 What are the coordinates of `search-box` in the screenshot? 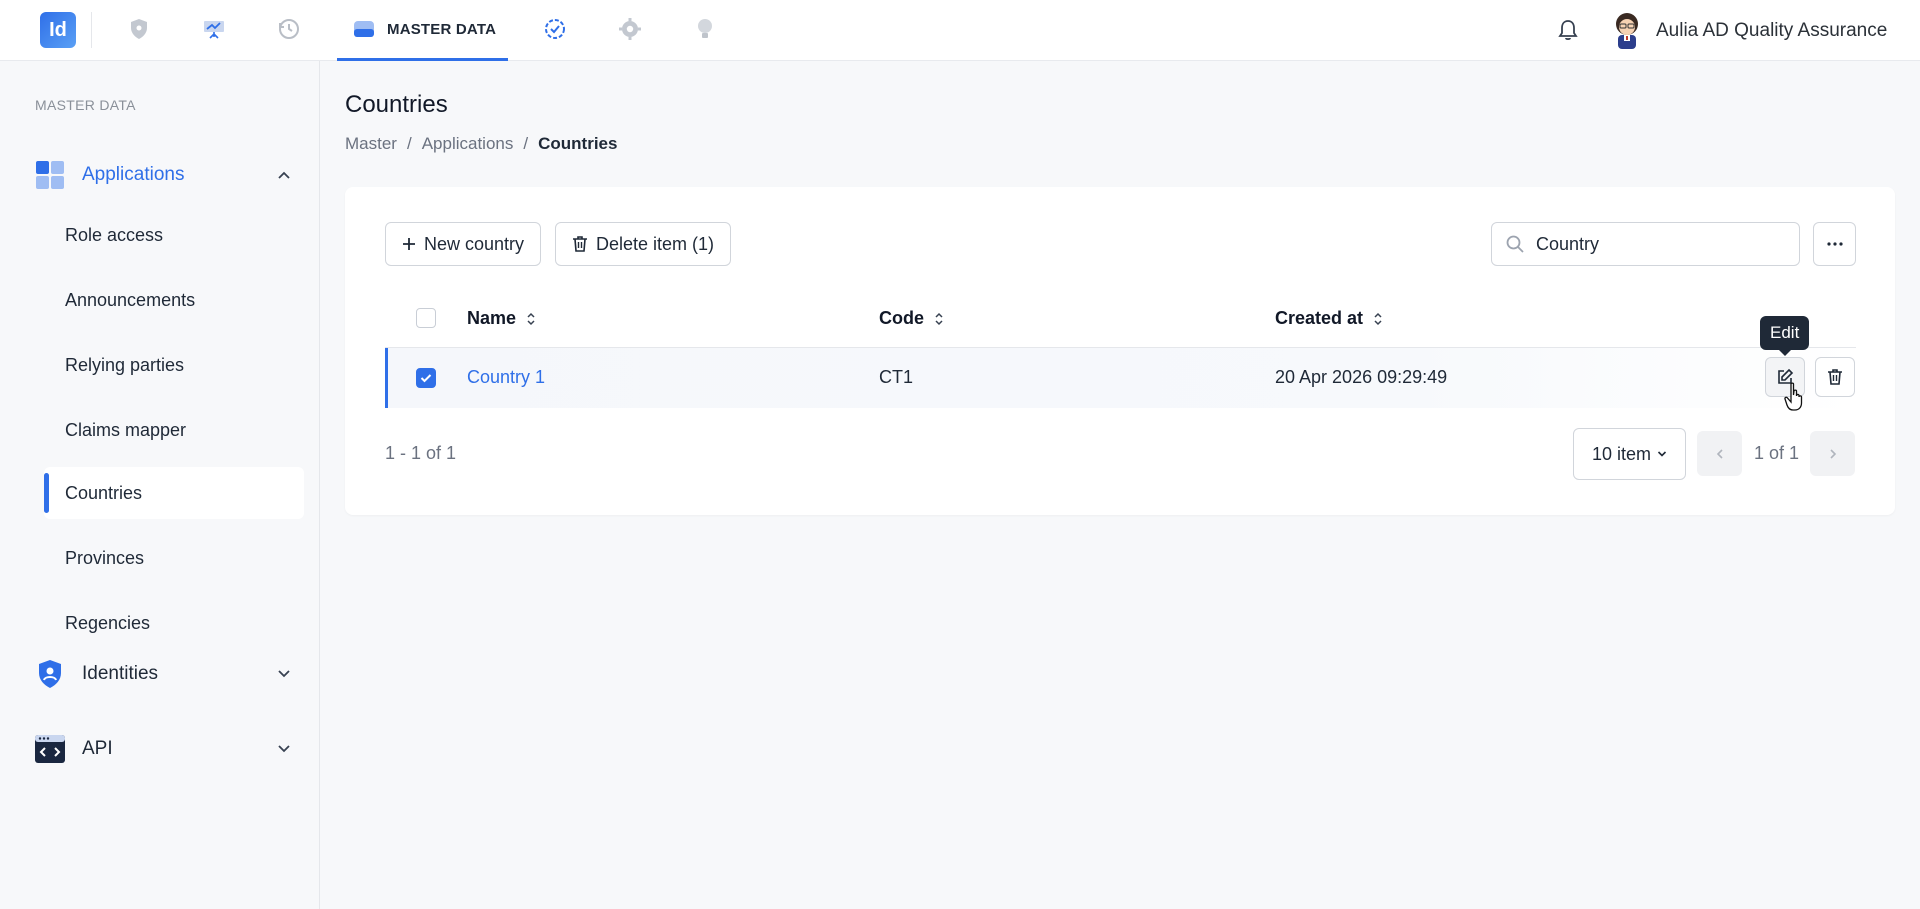 It's located at (1645, 244).